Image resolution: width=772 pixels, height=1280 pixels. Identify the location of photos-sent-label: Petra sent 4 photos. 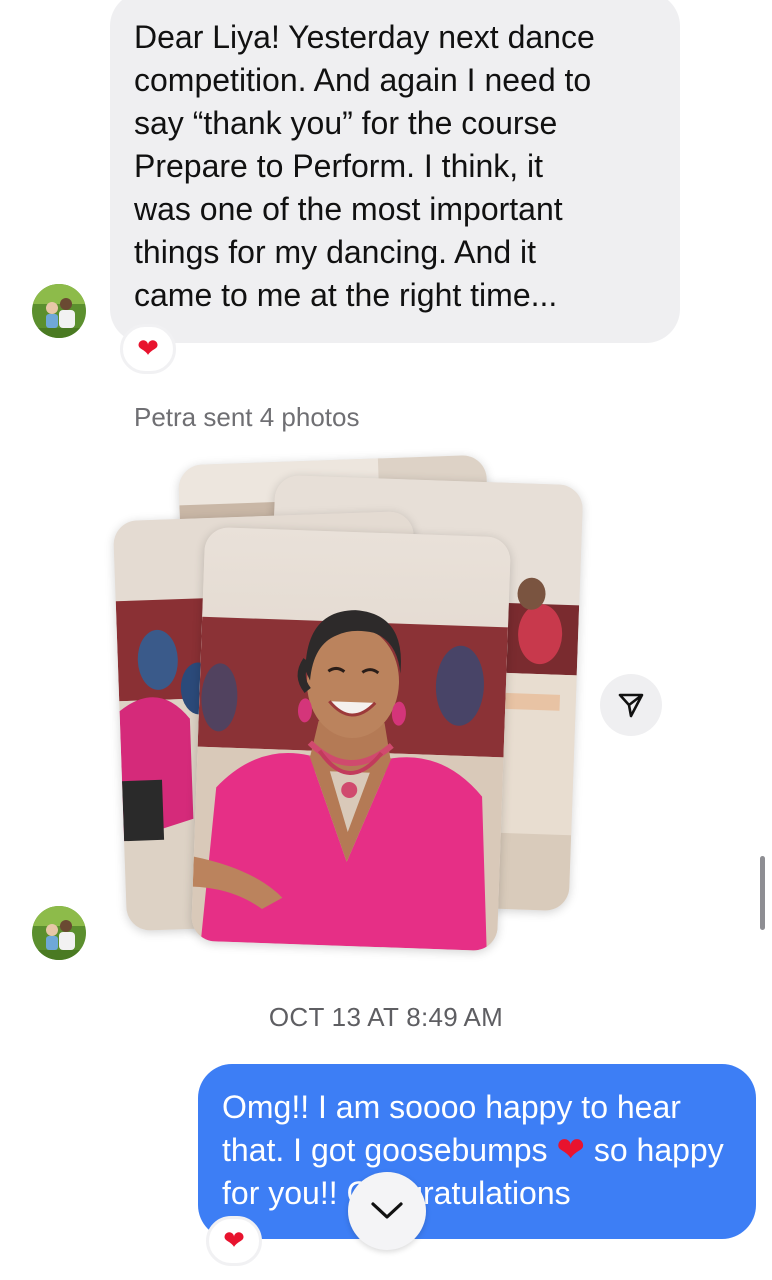
(247, 417).